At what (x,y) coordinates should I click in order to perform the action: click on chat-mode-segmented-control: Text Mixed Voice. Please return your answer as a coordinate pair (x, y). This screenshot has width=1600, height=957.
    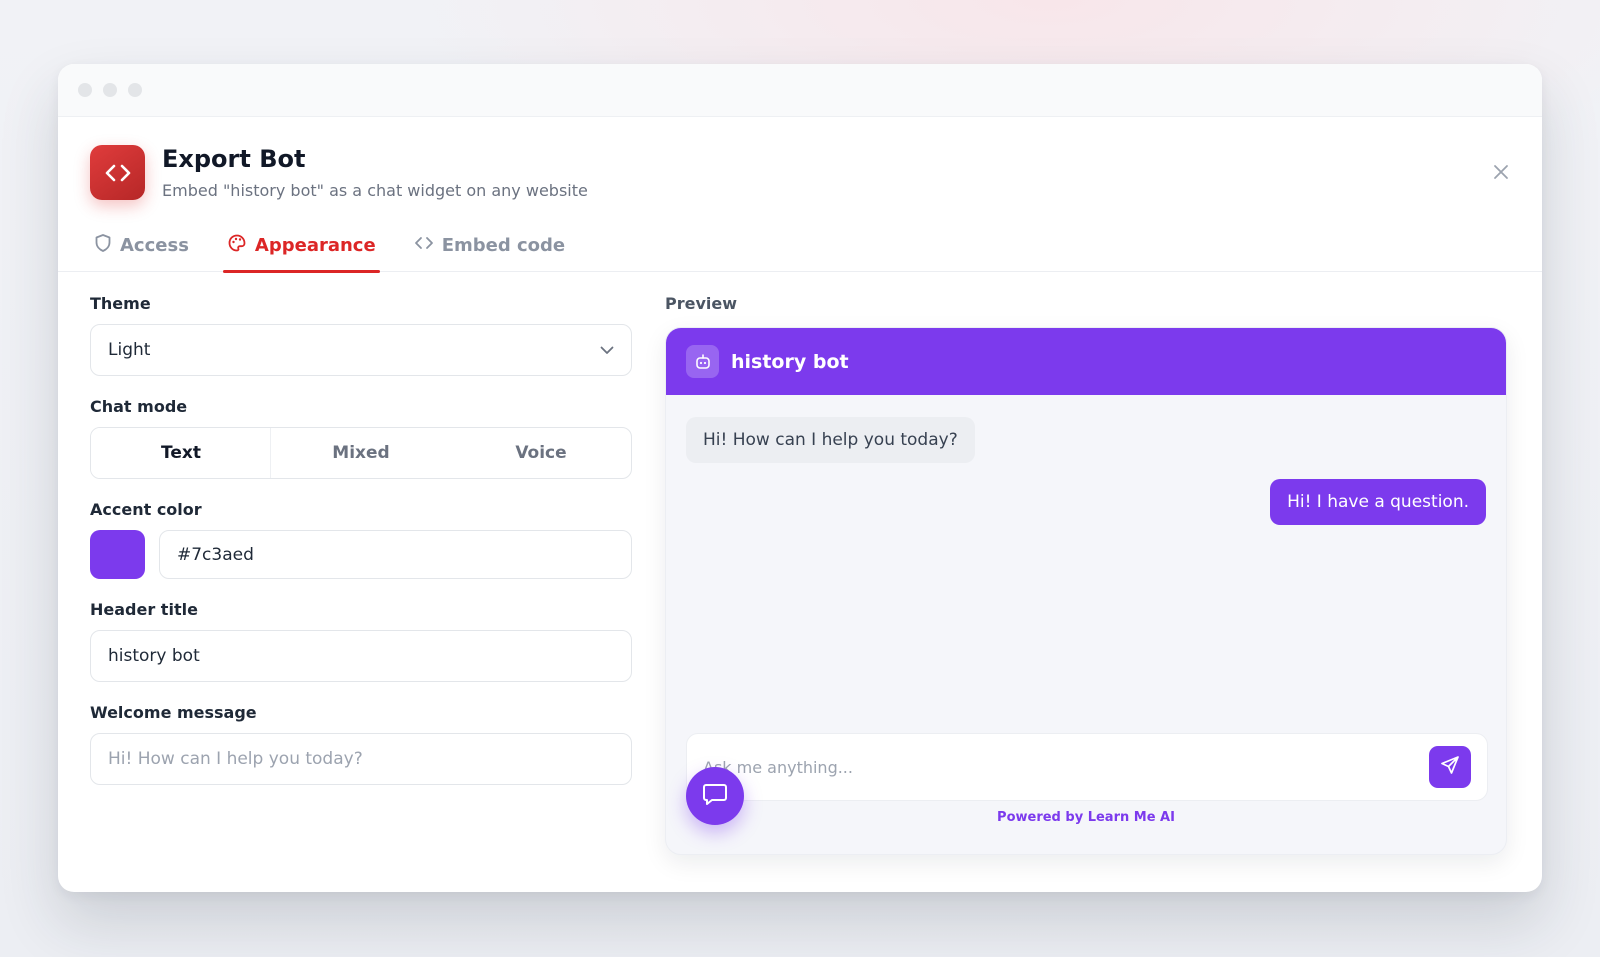
    Looking at the image, I should click on (361, 453).